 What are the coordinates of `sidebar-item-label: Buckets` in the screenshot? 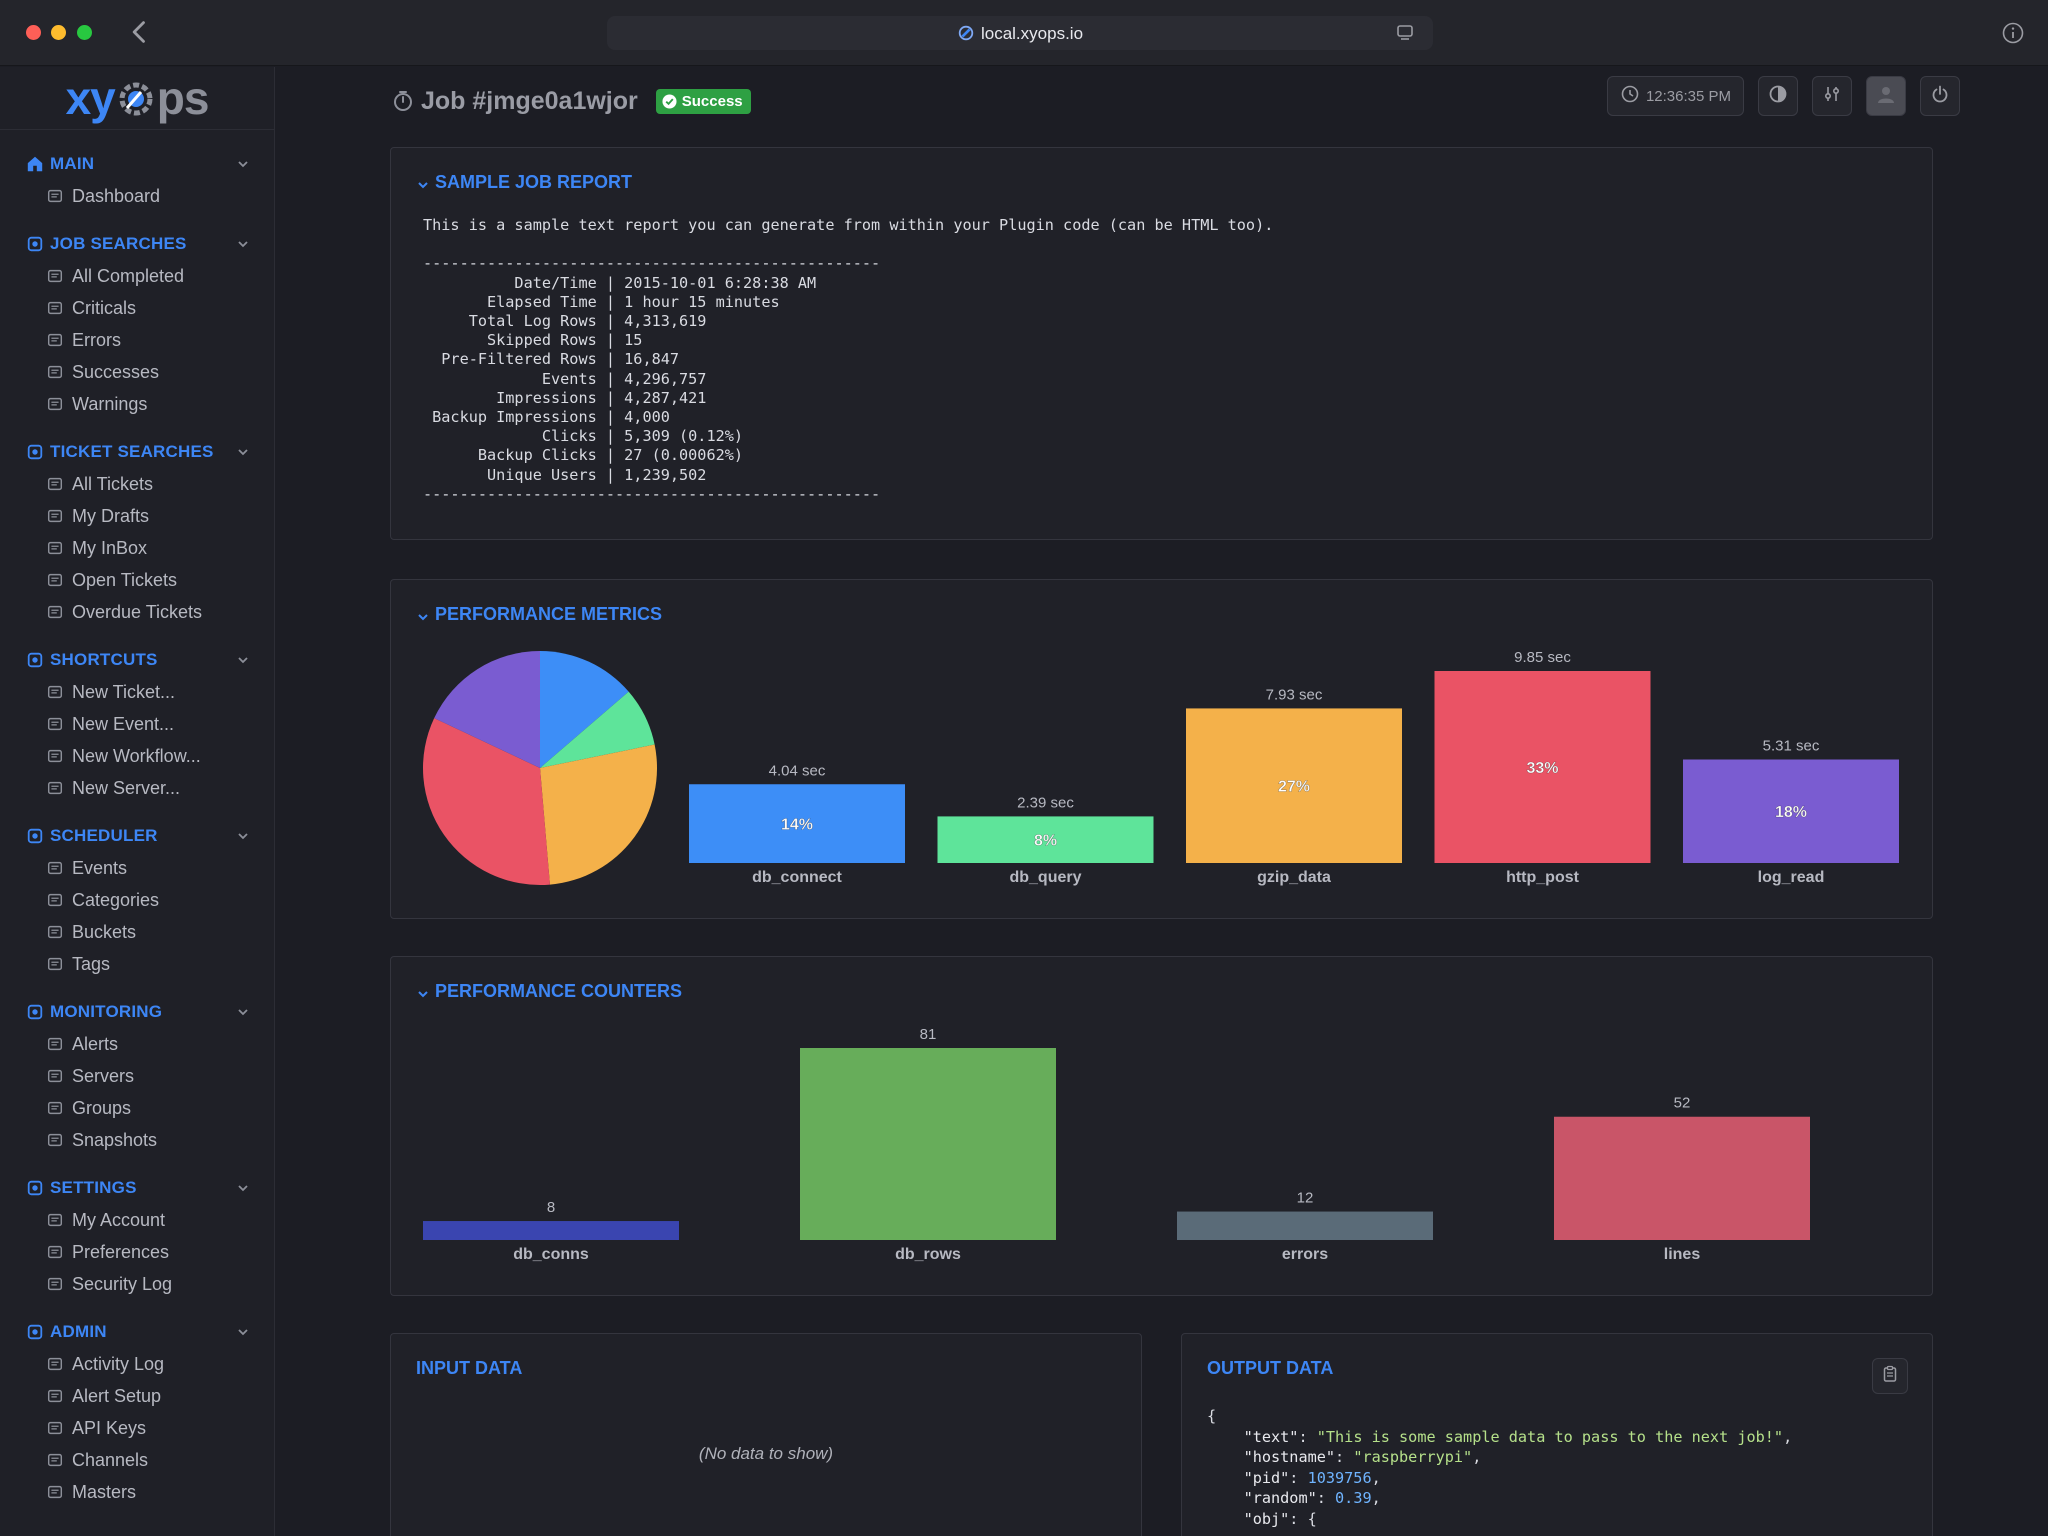 It's located at (104, 931).